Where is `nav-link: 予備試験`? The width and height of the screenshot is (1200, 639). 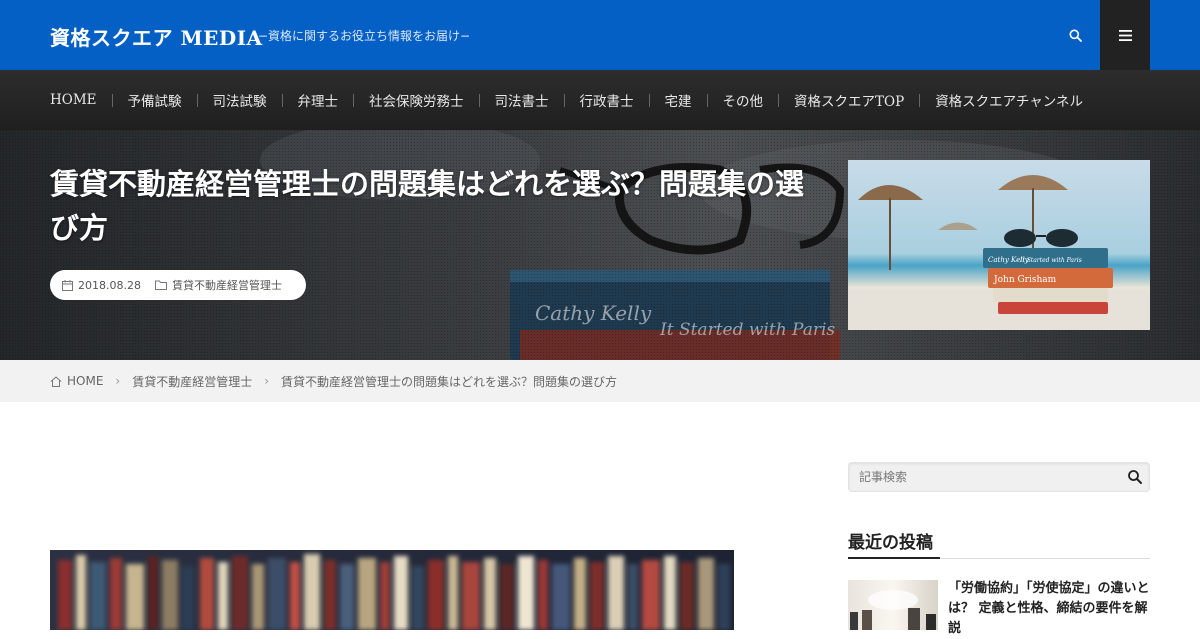 nav-link: 予備試験 is located at coordinates (155, 100).